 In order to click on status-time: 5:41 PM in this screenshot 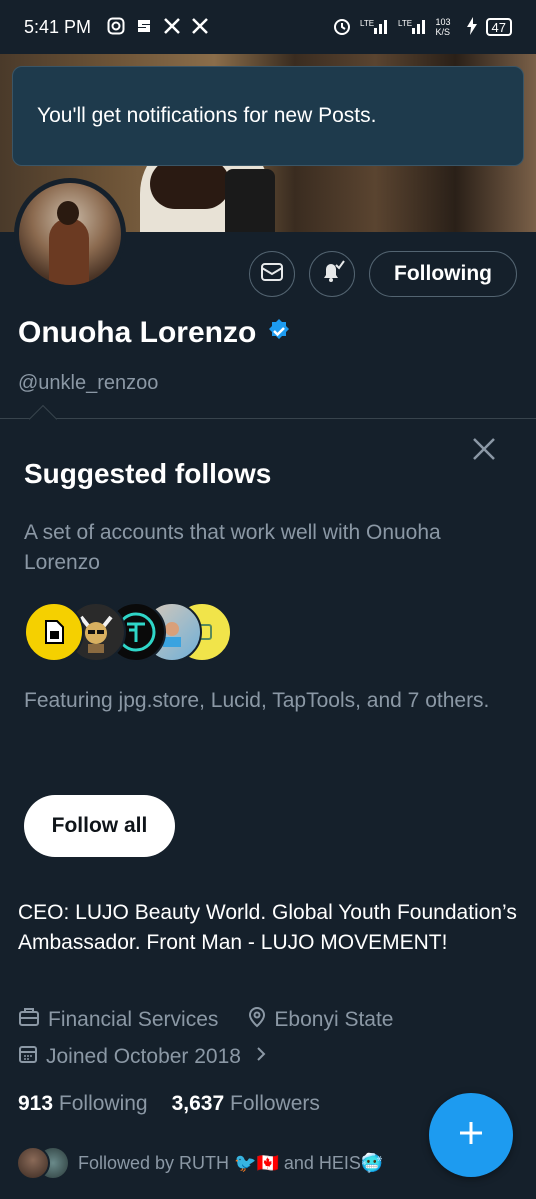, I will do `click(58, 26)`.